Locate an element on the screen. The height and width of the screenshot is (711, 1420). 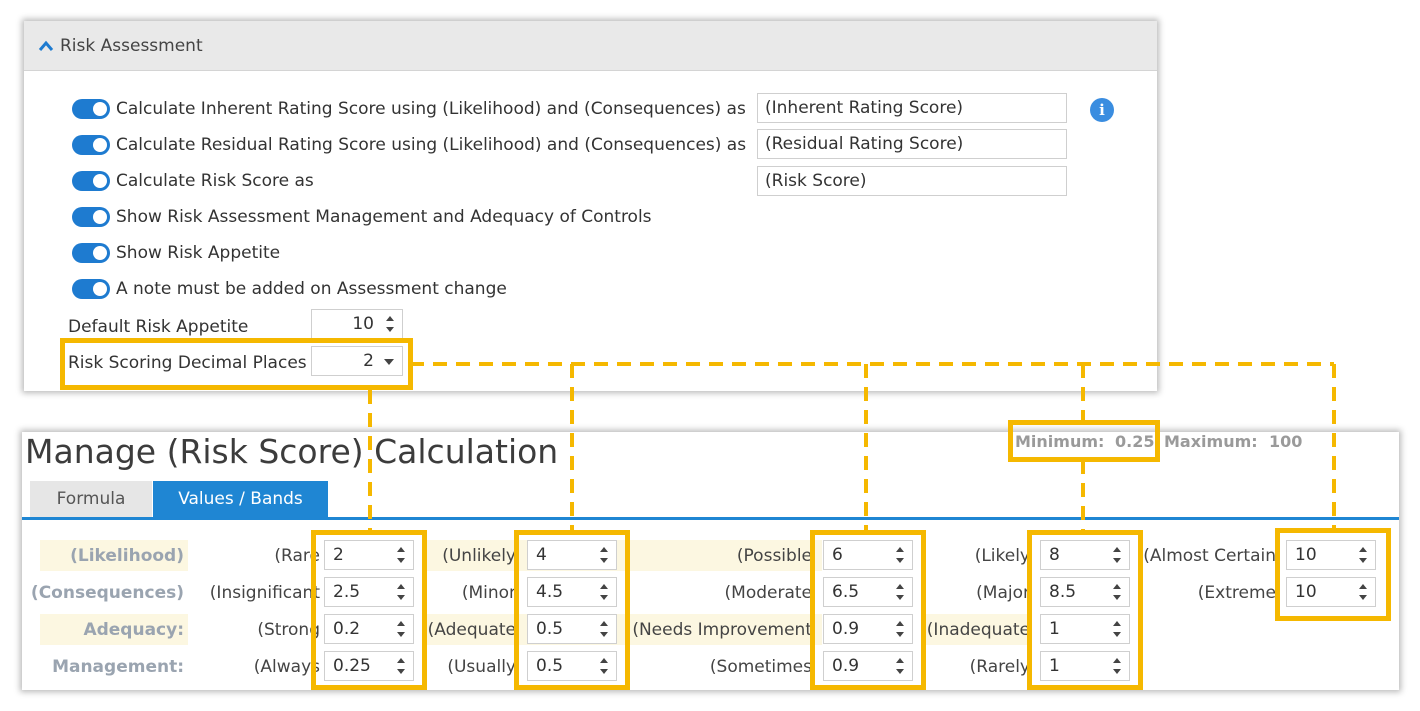
band-label: (Insignificant is located at coordinates (264, 593).